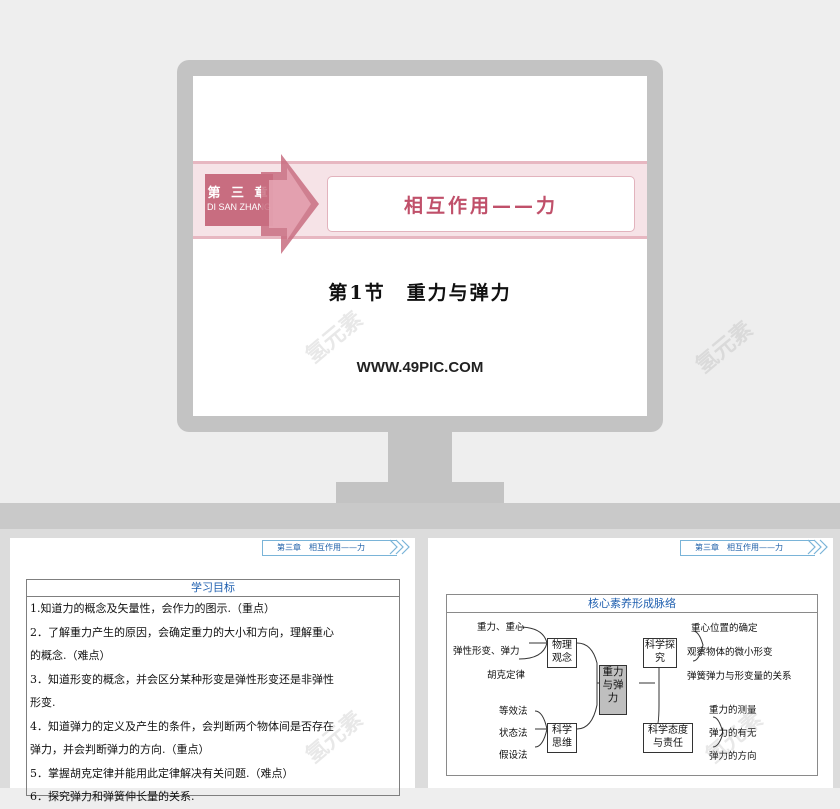  Describe the element at coordinates (420, 493) in the screenshot. I see `monitor-stand` at that location.